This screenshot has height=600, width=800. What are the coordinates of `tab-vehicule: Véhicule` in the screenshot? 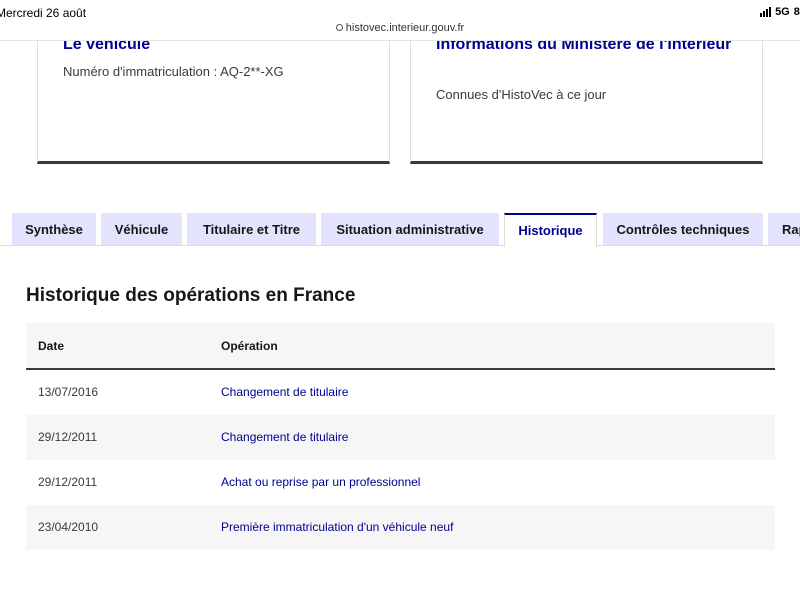 It's located at (141, 229).